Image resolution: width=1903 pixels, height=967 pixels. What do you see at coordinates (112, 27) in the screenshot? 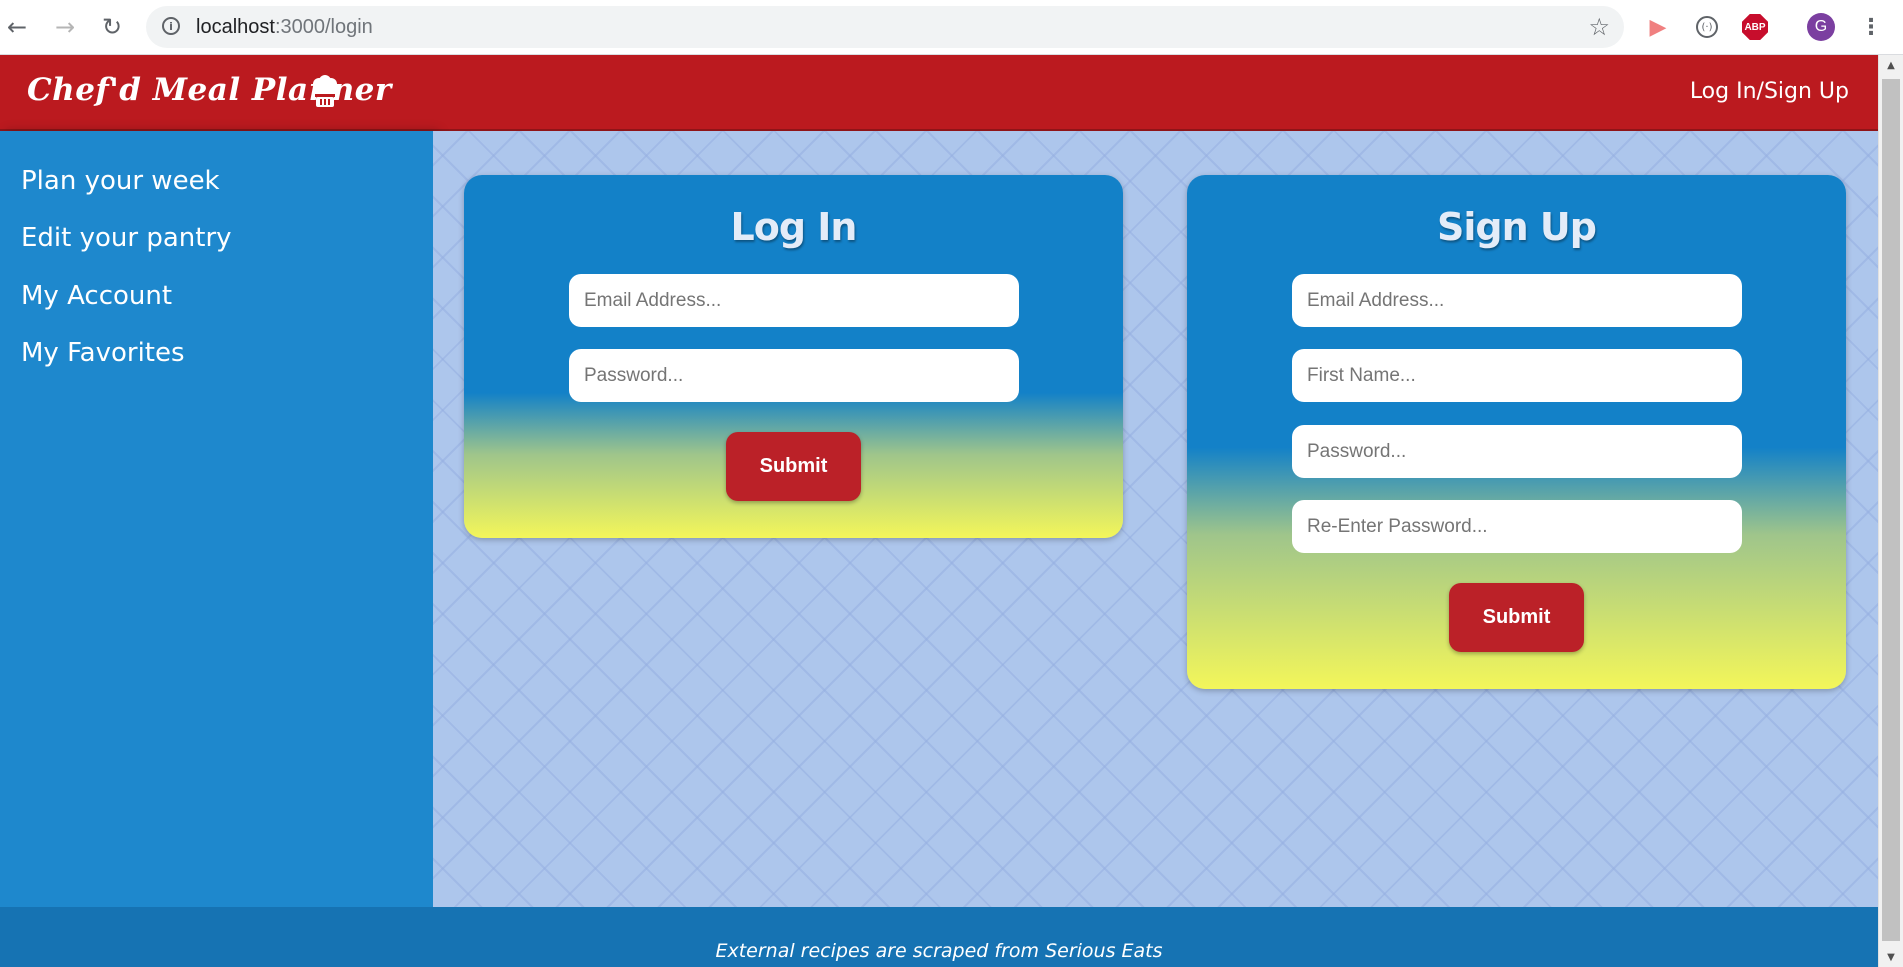
I see `reload-icon: ↻` at bounding box center [112, 27].